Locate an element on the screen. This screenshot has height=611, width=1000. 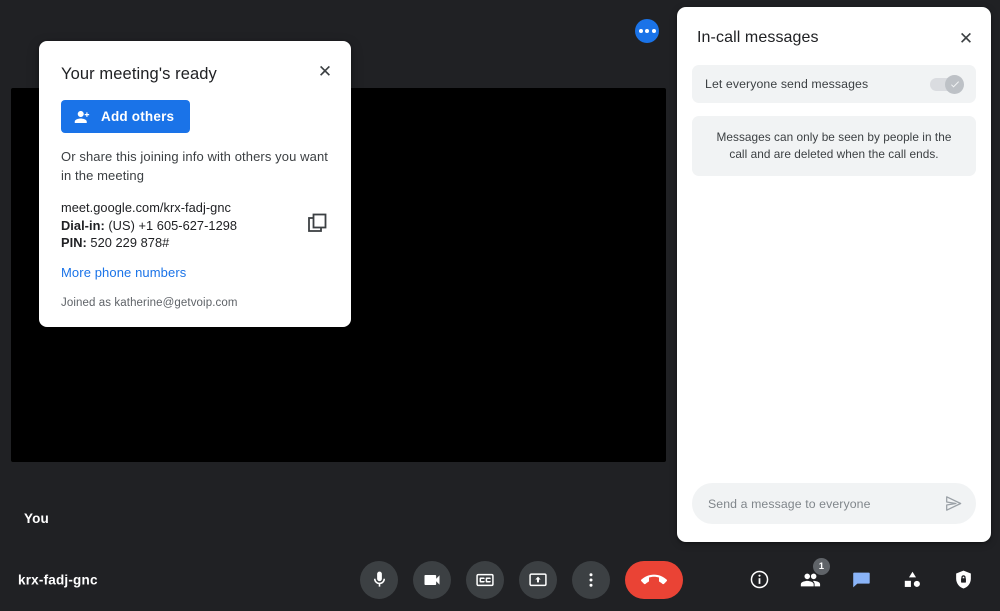
let-everyone-send-toggle is located at coordinates (947, 84).